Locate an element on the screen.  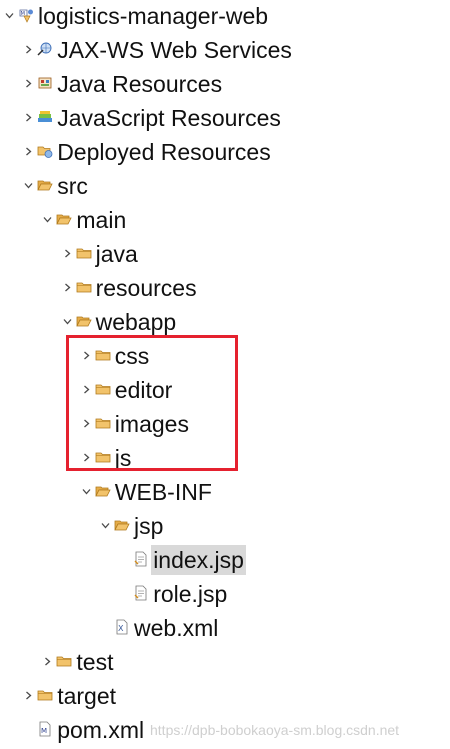
java-resources-icon is located at coordinates (45, 83).